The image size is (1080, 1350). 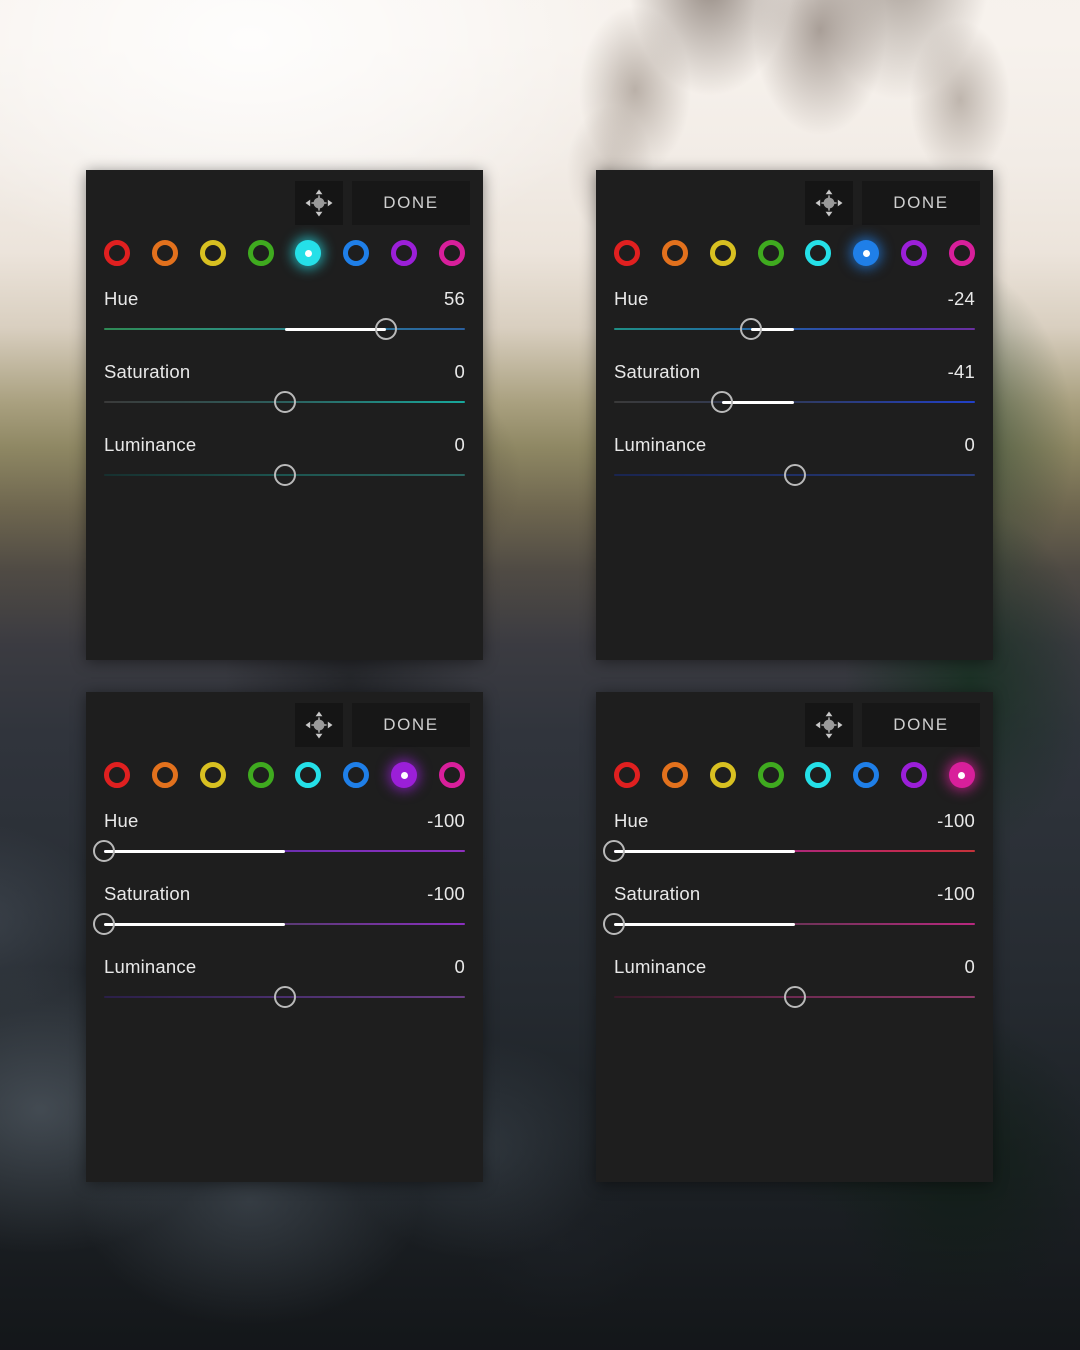 I want to click on color-swatch-4-selected, so click(x=308, y=253).